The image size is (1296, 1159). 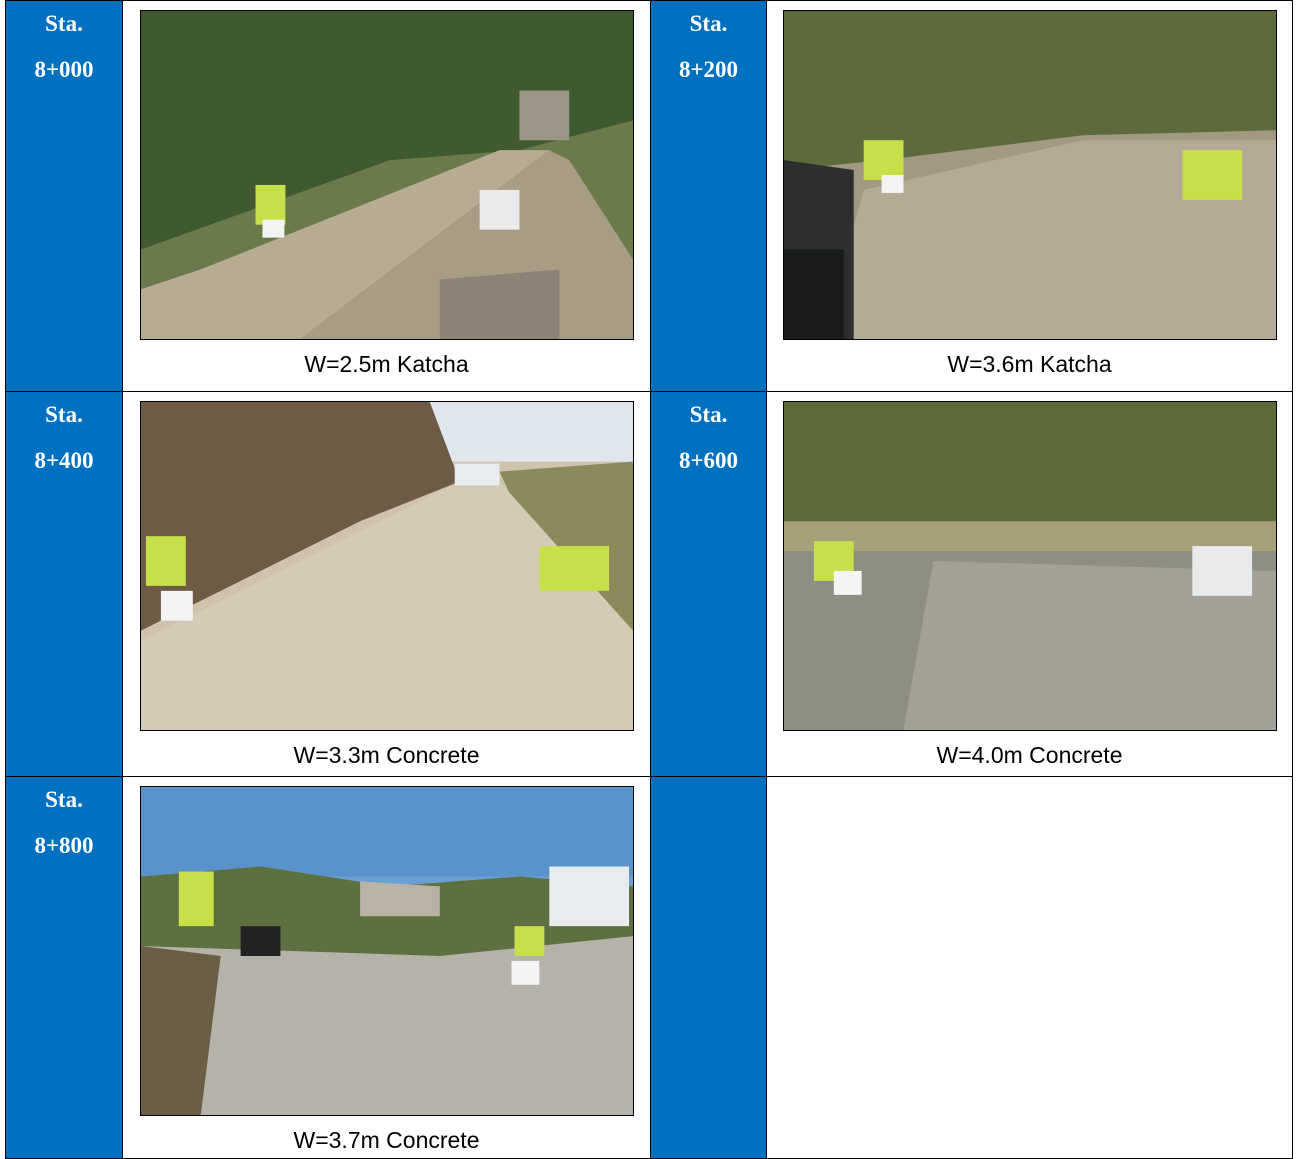 I want to click on road-photo-katcha-vehicle, so click(x=1029, y=175).